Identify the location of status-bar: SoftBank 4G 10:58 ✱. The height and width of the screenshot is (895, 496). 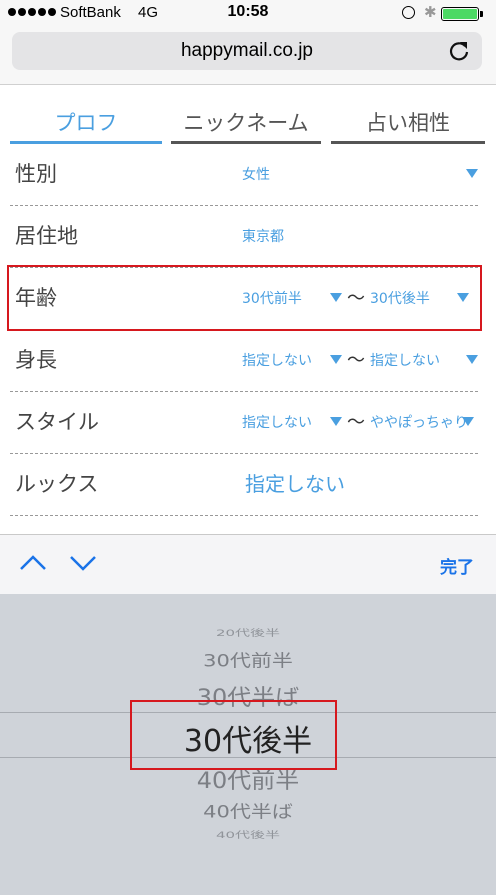
(248, 14).